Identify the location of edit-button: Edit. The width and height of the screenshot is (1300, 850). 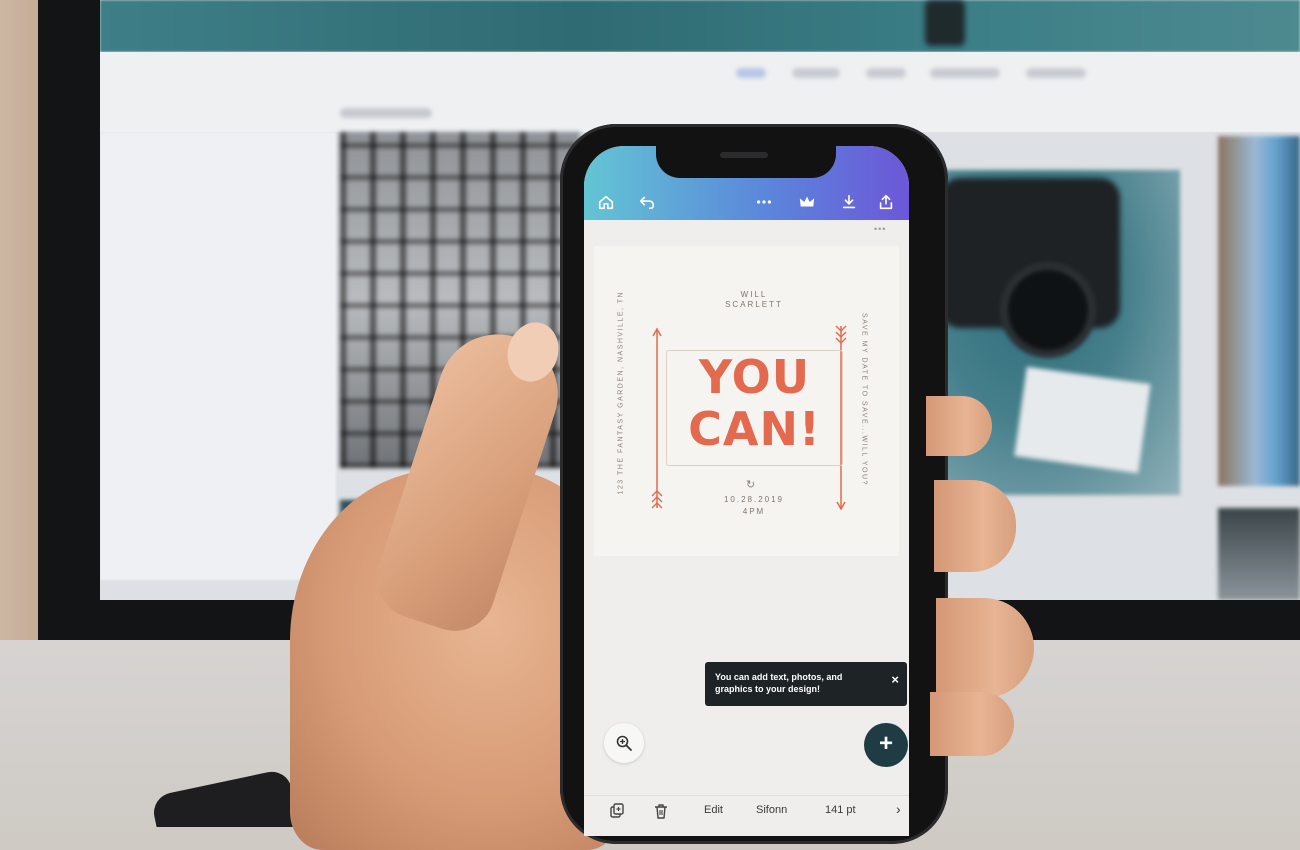
(713, 810).